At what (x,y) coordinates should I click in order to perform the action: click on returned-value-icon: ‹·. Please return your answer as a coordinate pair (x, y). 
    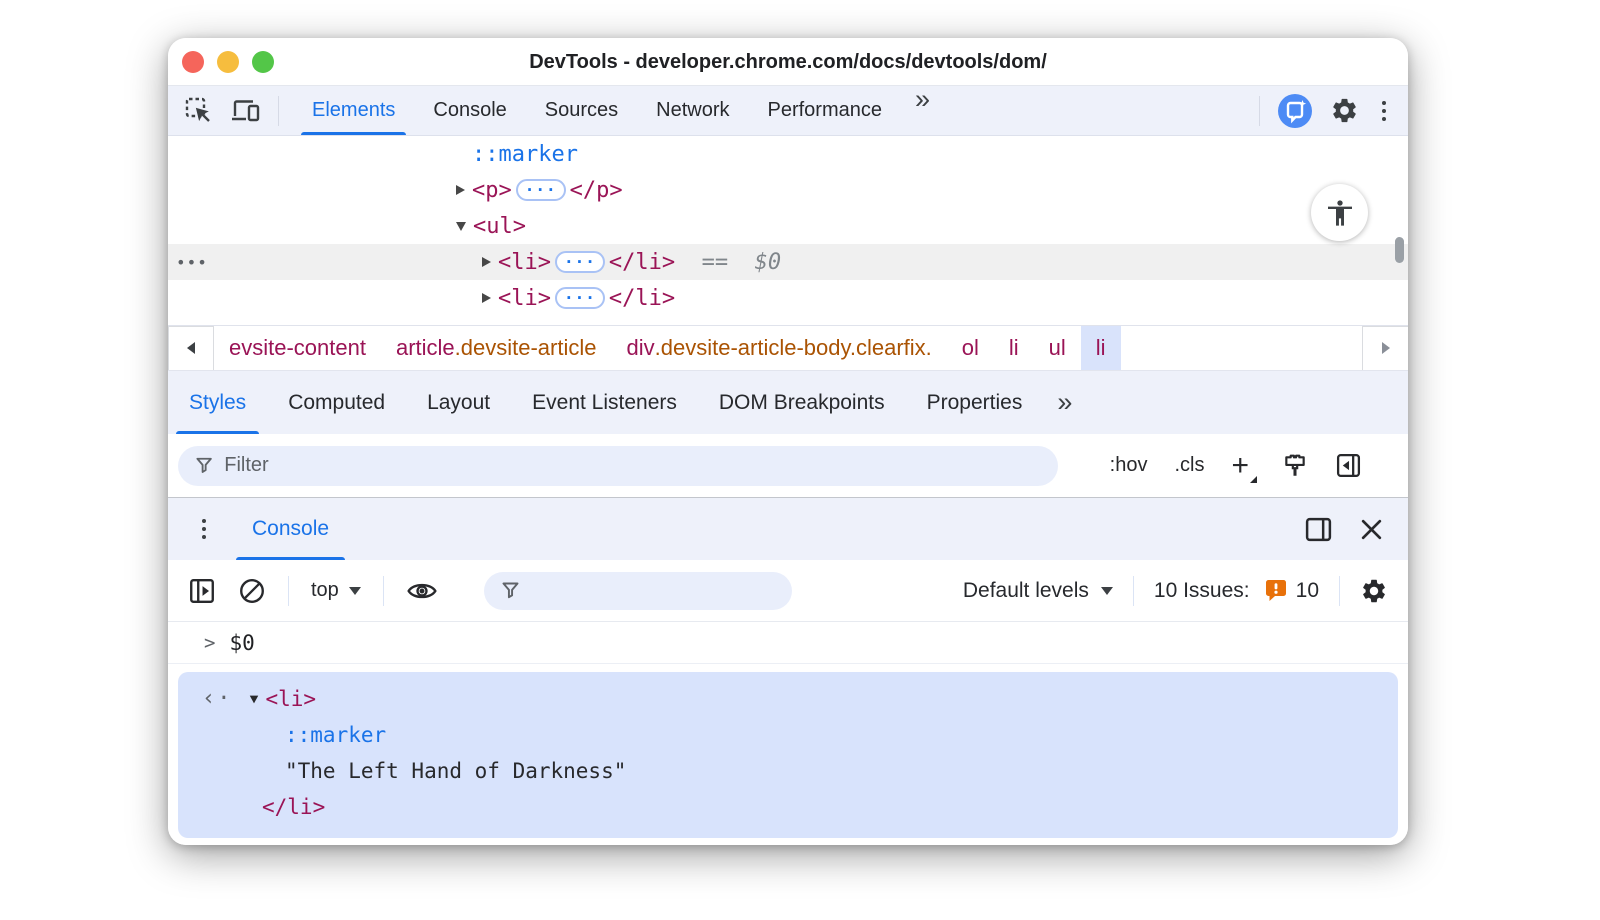
    Looking at the image, I should click on (217, 698).